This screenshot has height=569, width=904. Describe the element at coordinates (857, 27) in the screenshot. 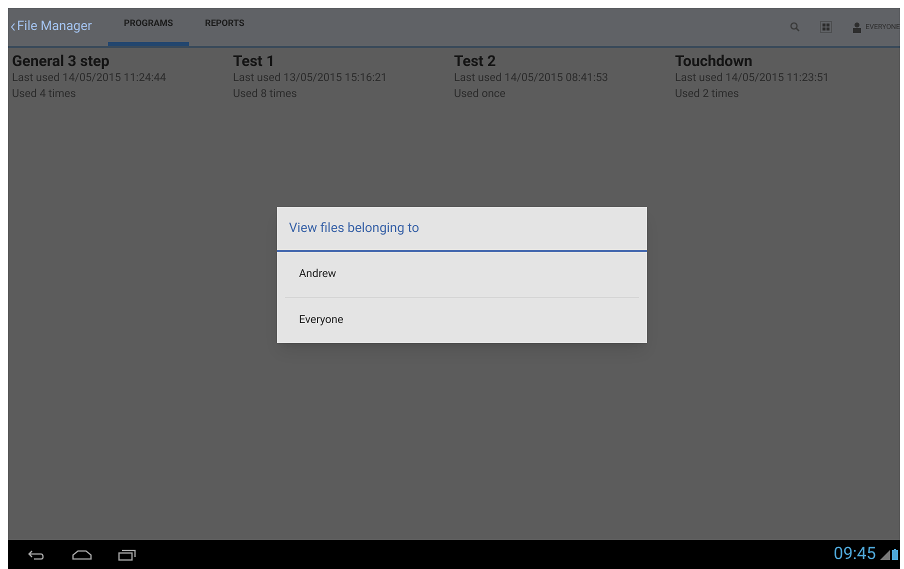

I see `person-icon` at that location.